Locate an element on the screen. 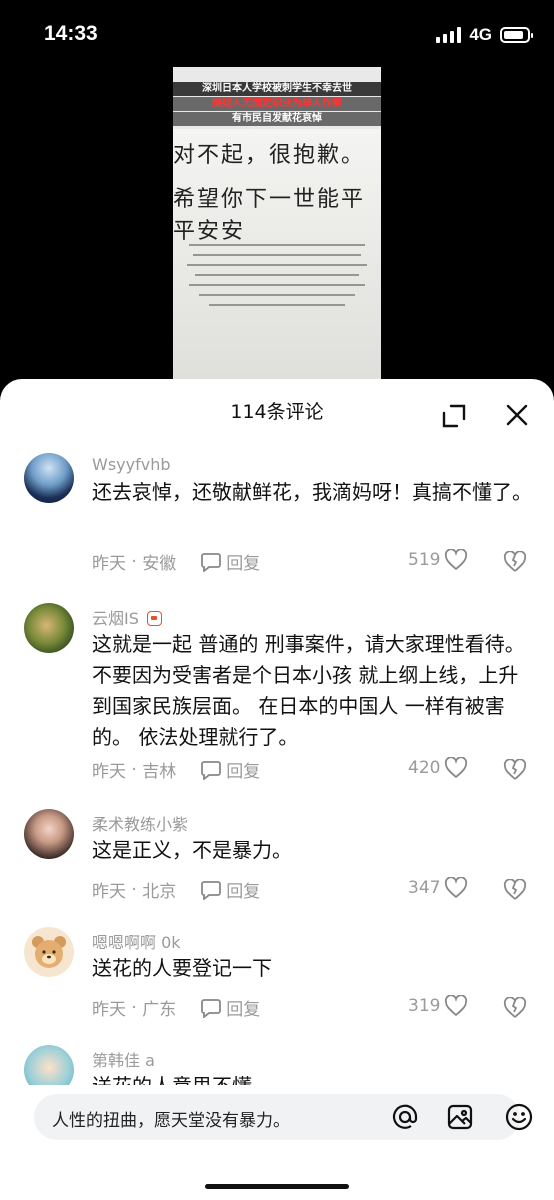 The height and width of the screenshot is (1200, 554). comment-username: 云烟IS is located at coordinates (127, 617).